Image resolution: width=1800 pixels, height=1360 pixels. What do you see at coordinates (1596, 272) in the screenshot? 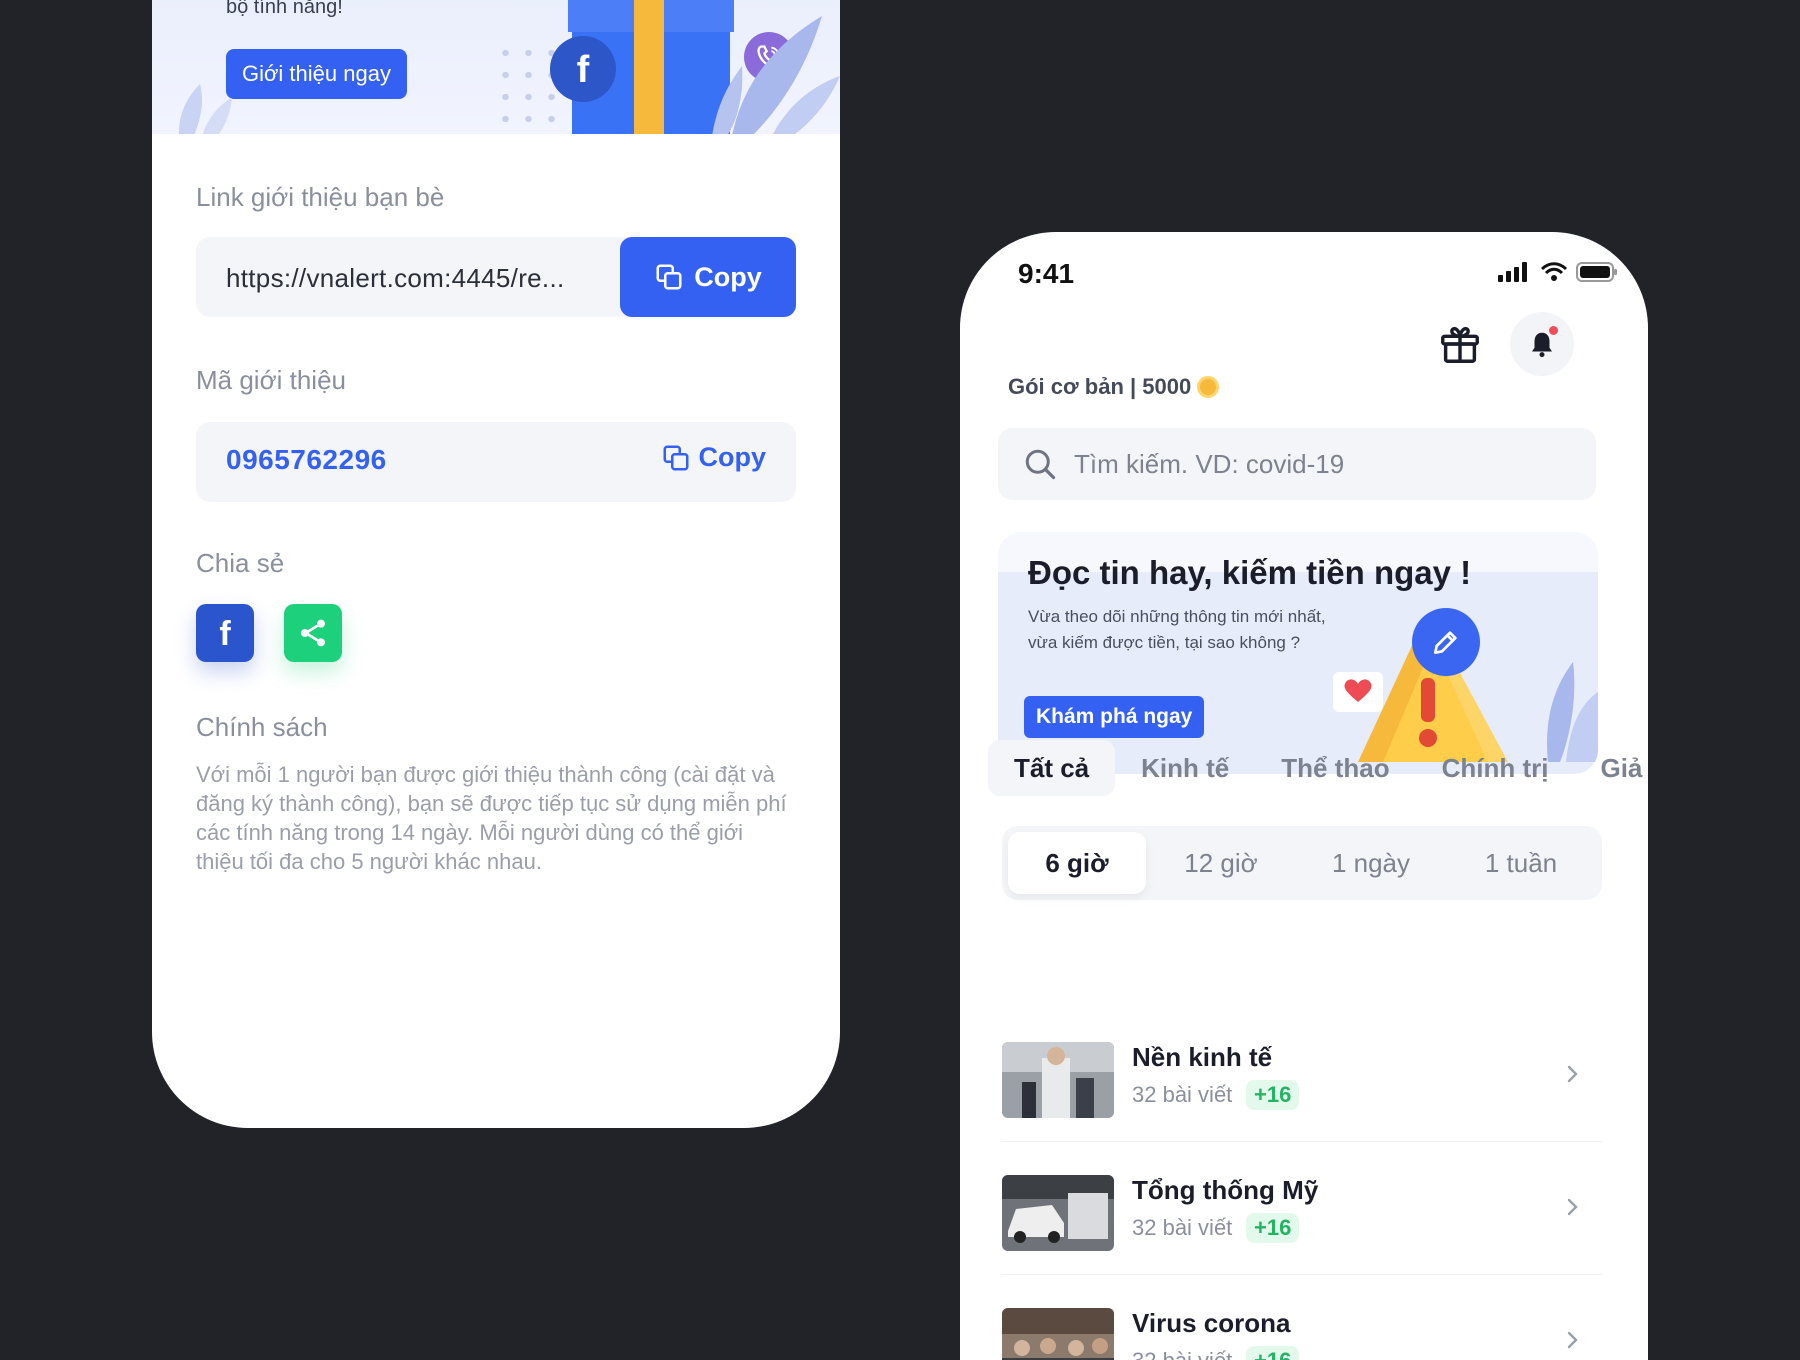
I see `battery-icon` at bounding box center [1596, 272].